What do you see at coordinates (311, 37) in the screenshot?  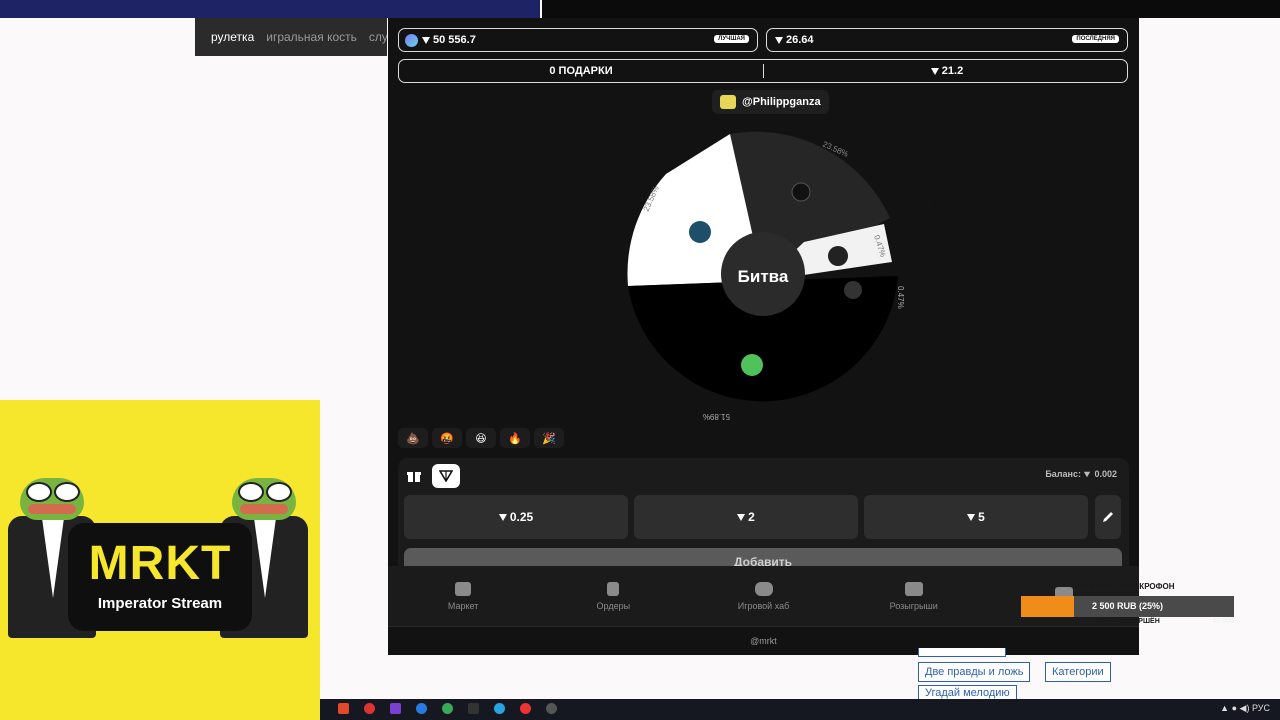 I see `tab-dice: игральная кость` at bounding box center [311, 37].